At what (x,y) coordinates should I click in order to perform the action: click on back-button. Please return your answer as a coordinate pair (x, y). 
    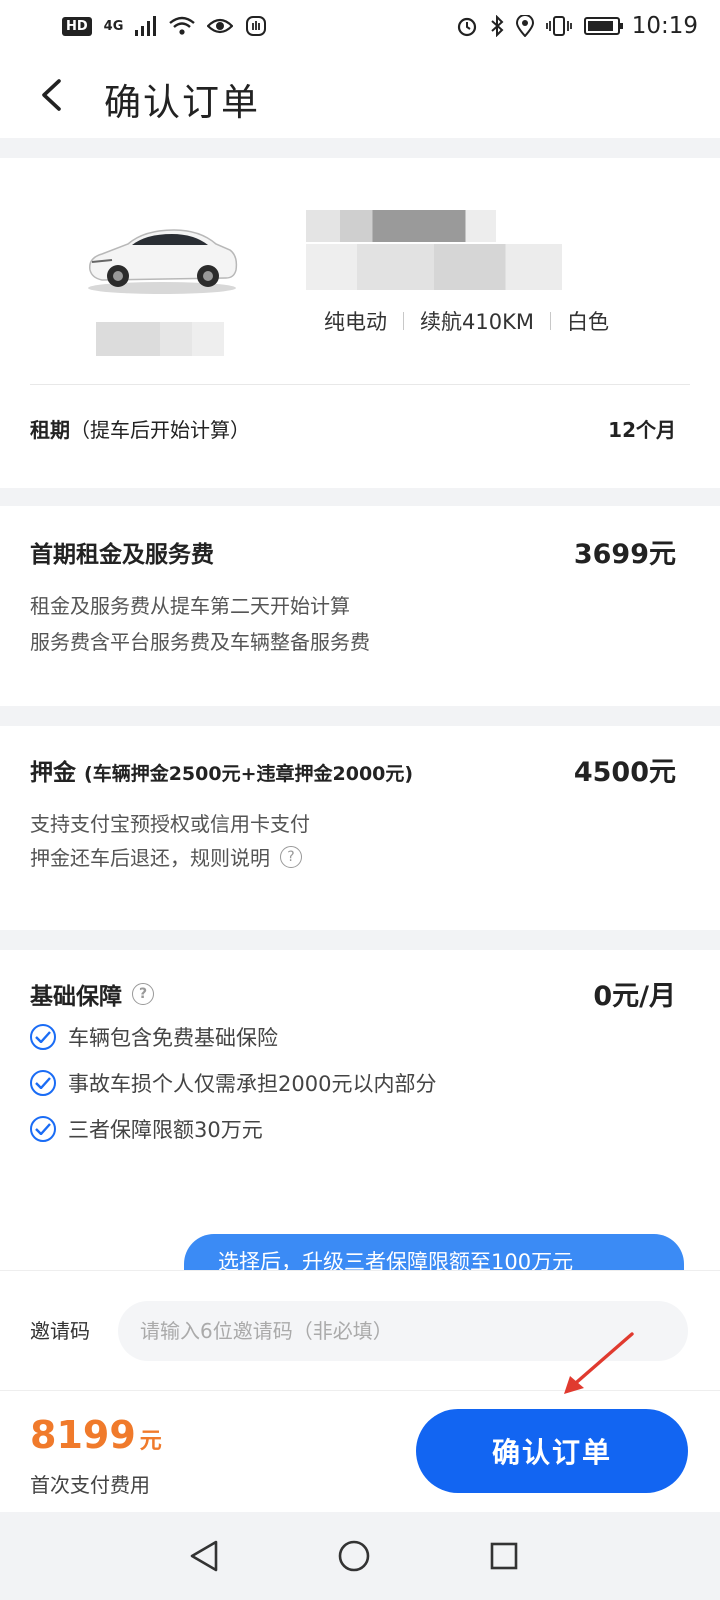
    Looking at the image, I should click on (51, 95).